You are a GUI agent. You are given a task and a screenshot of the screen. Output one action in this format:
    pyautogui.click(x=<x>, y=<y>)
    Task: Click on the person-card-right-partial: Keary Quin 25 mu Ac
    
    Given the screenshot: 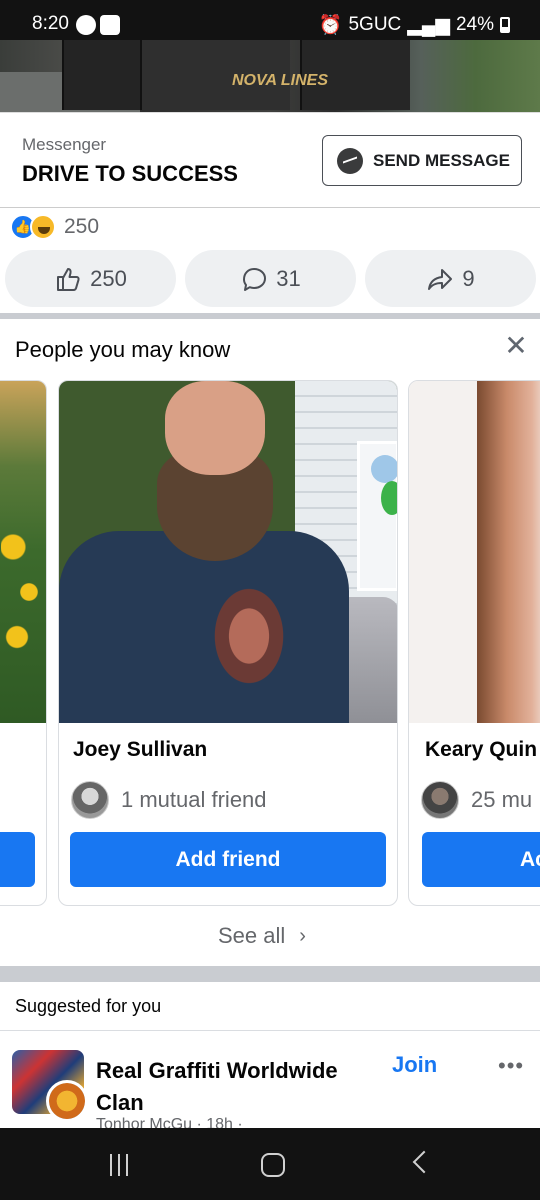 What is the action you would take?
    pyautogui.click(x=474, y=643)
    